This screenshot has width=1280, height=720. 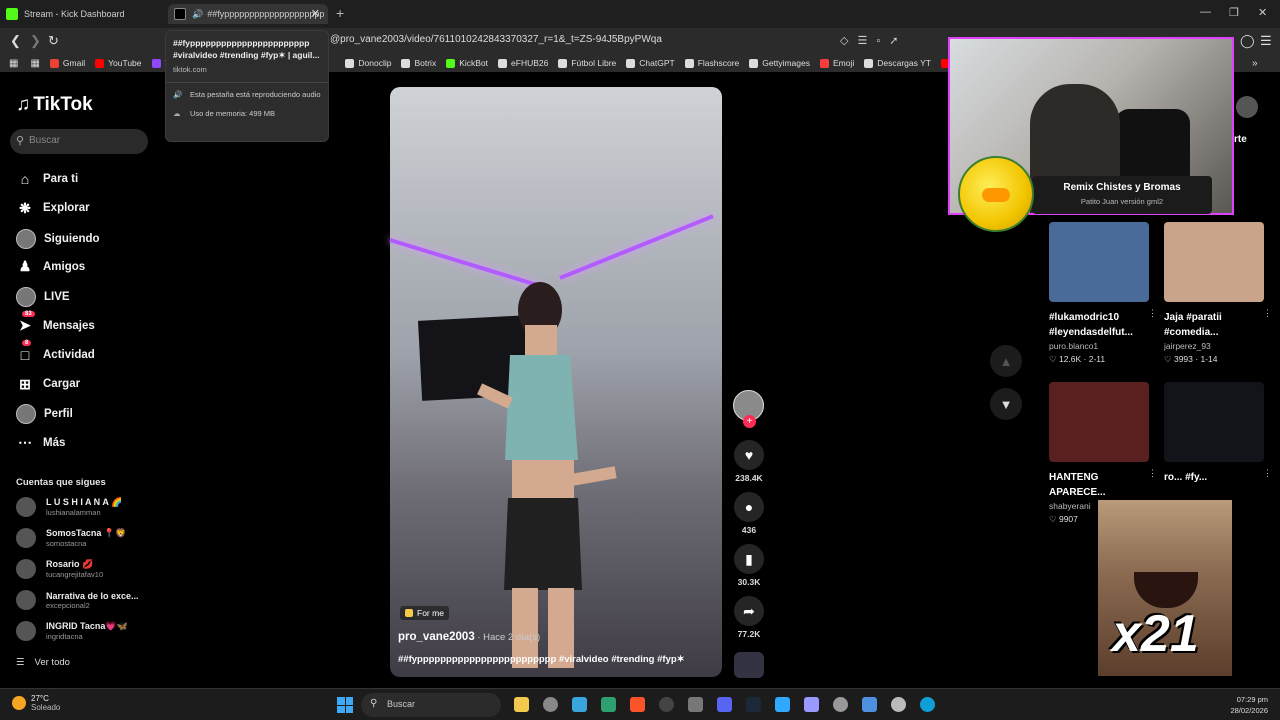 What do you see at coordinates (469, 637) in the screenshot?
I see `video-author: pro_vane2003 · Hace 2 día(s)` at bounding box center [469, 637].